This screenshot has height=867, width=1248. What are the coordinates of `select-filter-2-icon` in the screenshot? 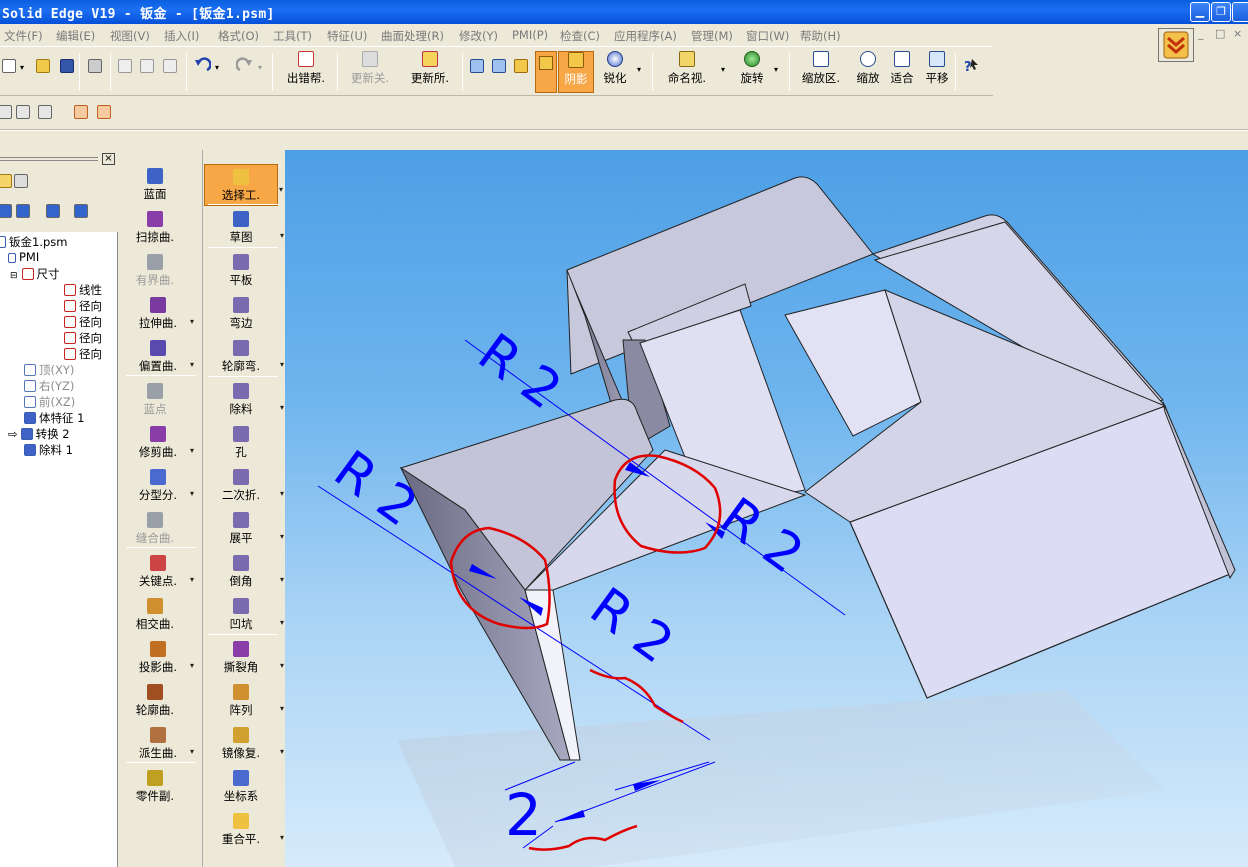 It's located at (104, 112).